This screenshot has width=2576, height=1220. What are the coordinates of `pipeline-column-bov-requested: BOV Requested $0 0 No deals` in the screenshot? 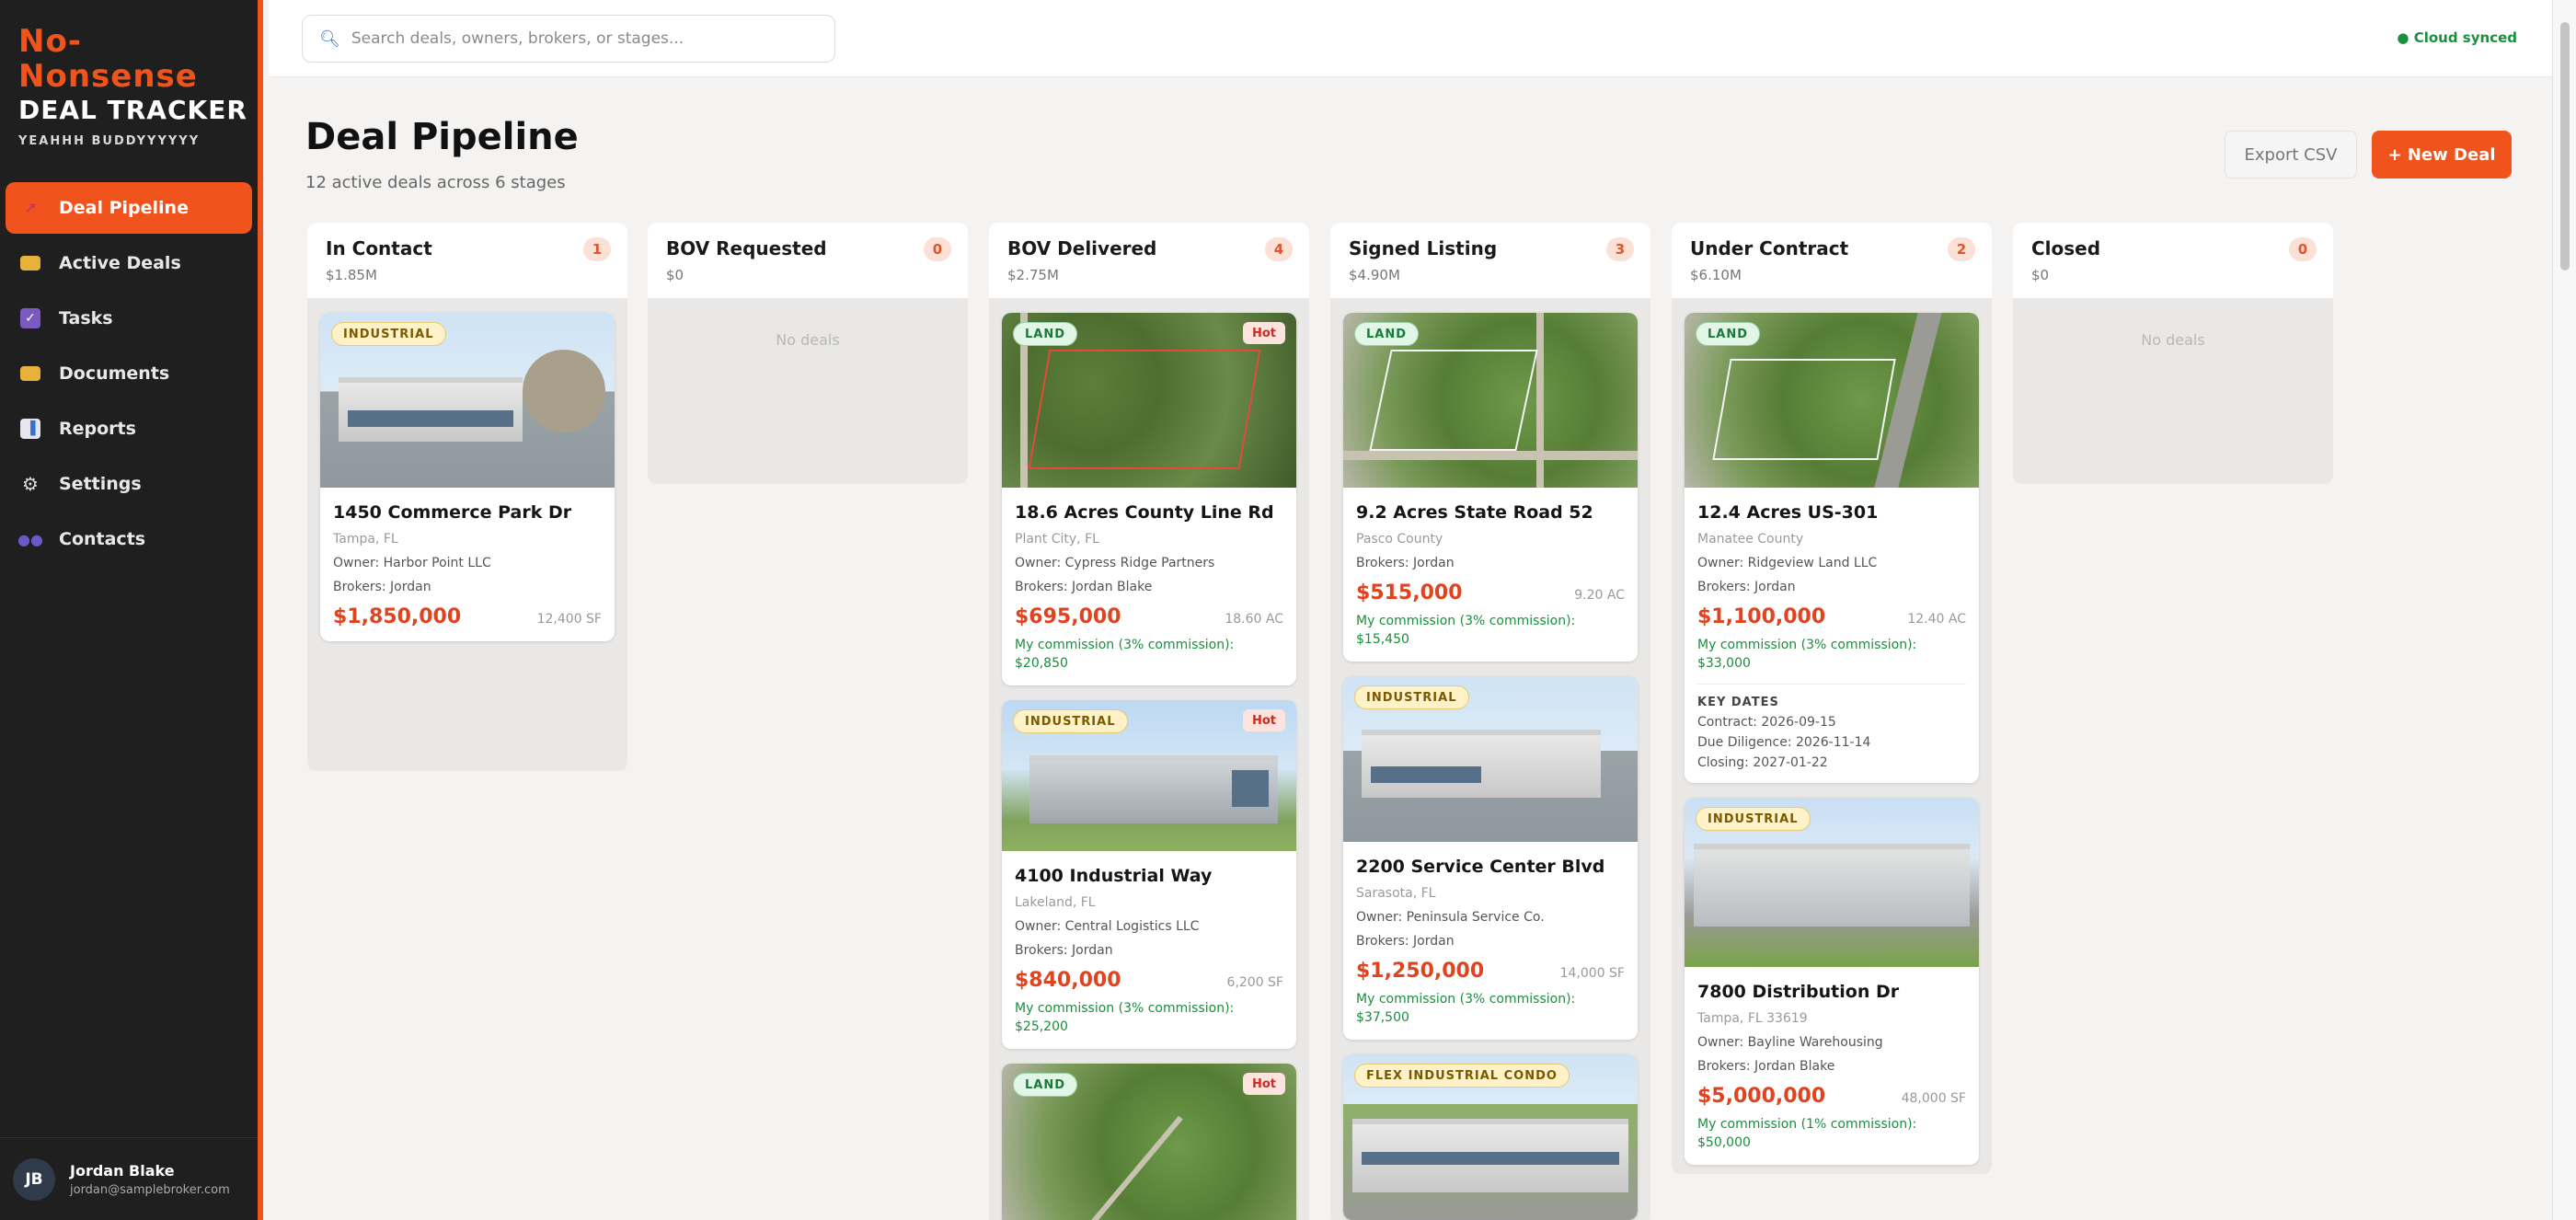 It's located at (808, 353).